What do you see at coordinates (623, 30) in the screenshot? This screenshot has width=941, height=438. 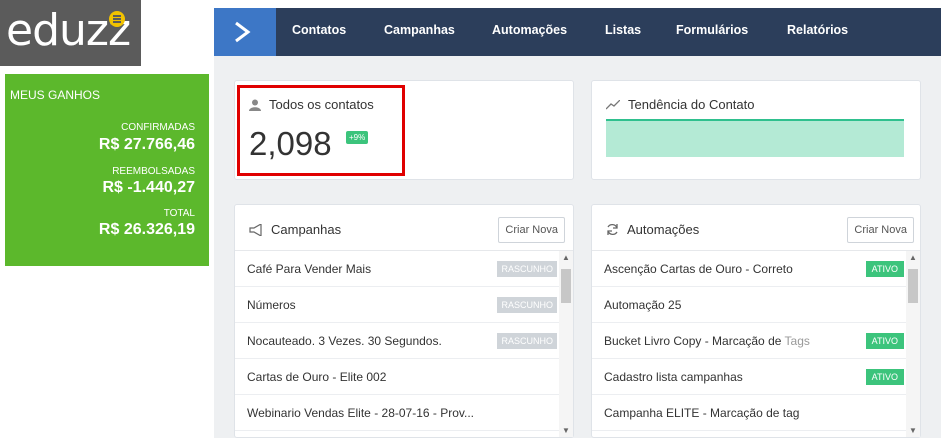 I see `nav-listas: Listas` at bounding box center [623, 30].